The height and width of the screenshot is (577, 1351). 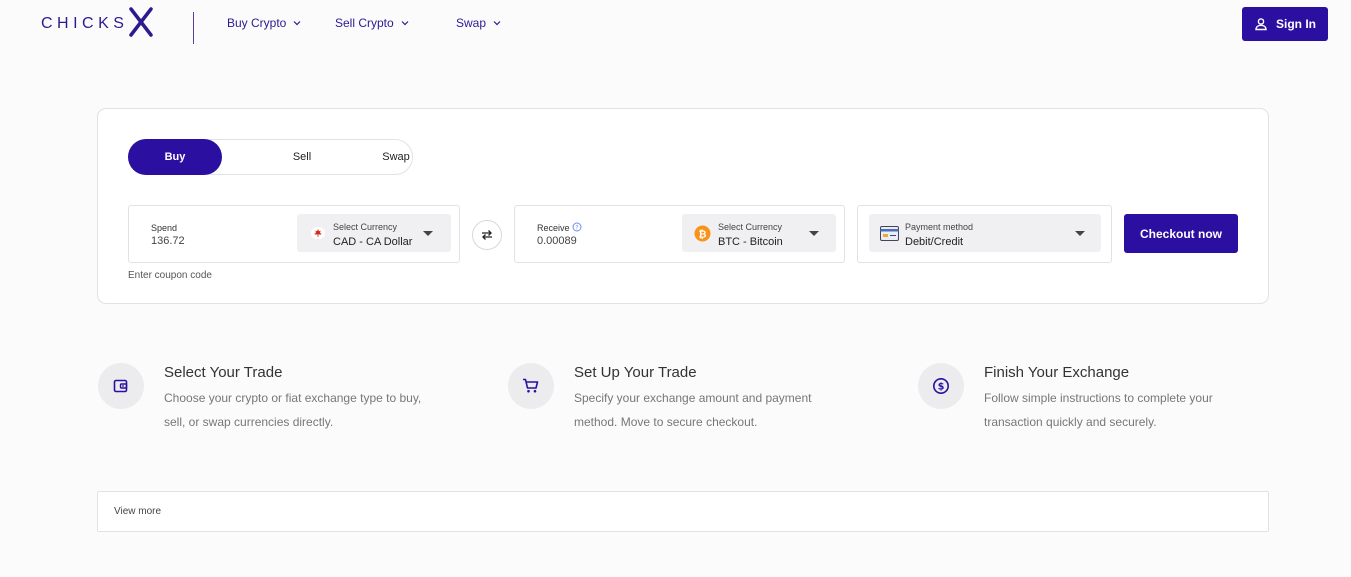 What do you see at coordinates (121, 386) in the screenshot?
I see `wallet-icon` at bounding box center [121, 386].